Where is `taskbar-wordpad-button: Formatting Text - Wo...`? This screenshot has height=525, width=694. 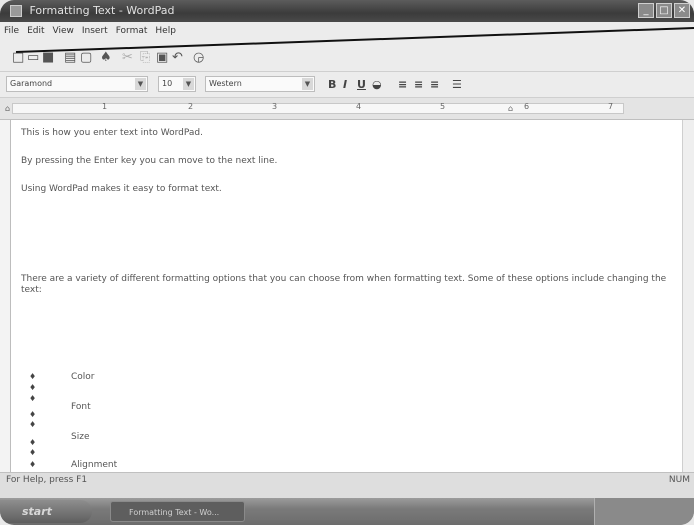 taskbar-wordpad-button: Formatting Text - Wo... is located at coordinates (177, 511).